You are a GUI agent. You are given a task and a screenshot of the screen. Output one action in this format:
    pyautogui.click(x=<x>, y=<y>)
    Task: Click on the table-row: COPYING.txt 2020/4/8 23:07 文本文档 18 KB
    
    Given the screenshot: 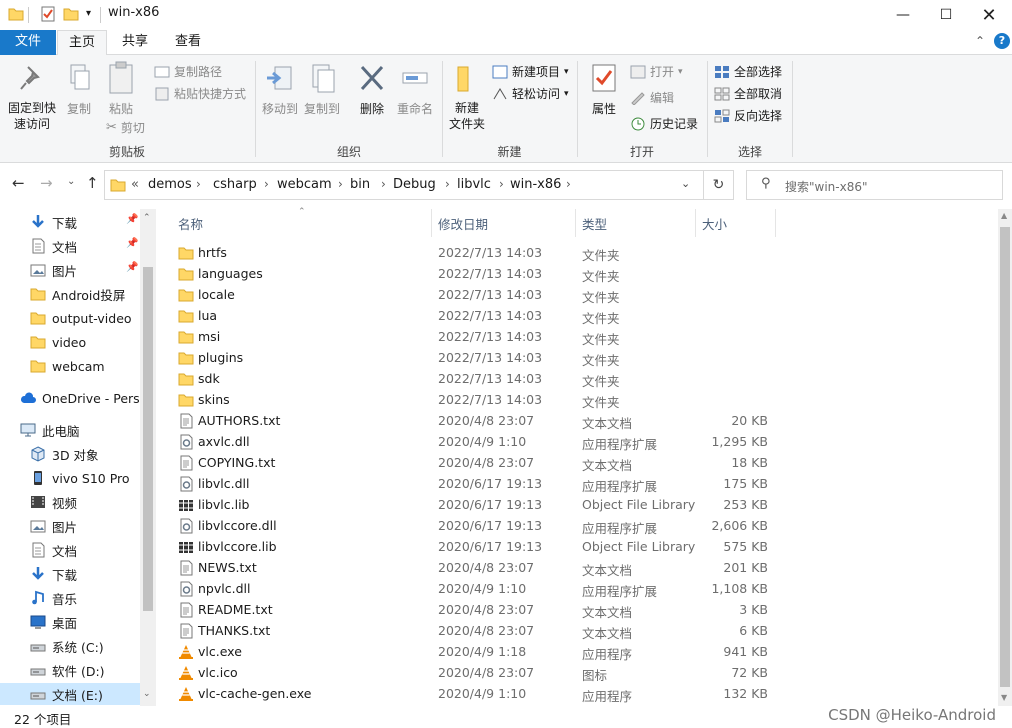 What is the action you would take?
    pyautogui.click(x=474, y=463)
    